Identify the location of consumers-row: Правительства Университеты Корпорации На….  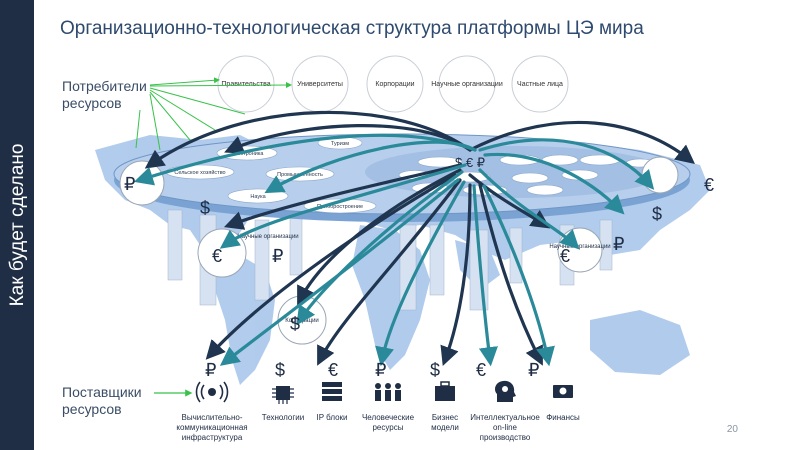
(393, 84).